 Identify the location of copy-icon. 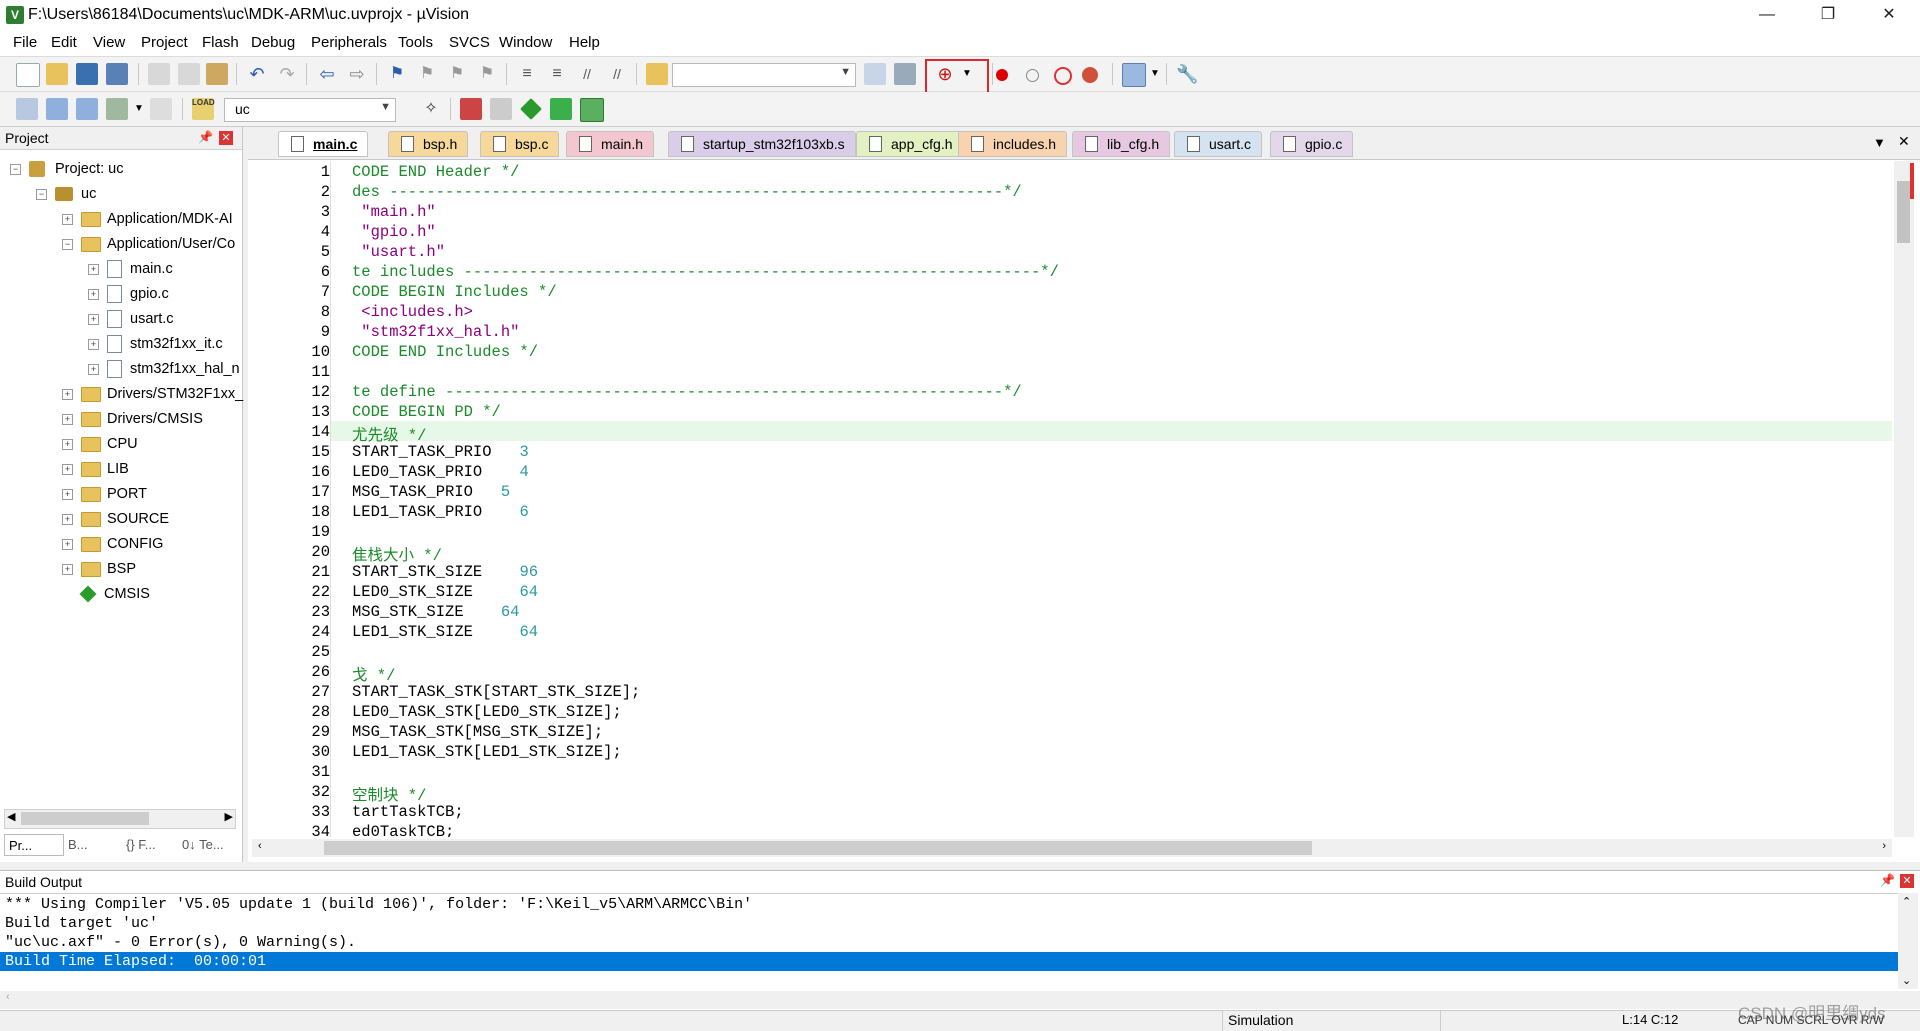
(189, 74).